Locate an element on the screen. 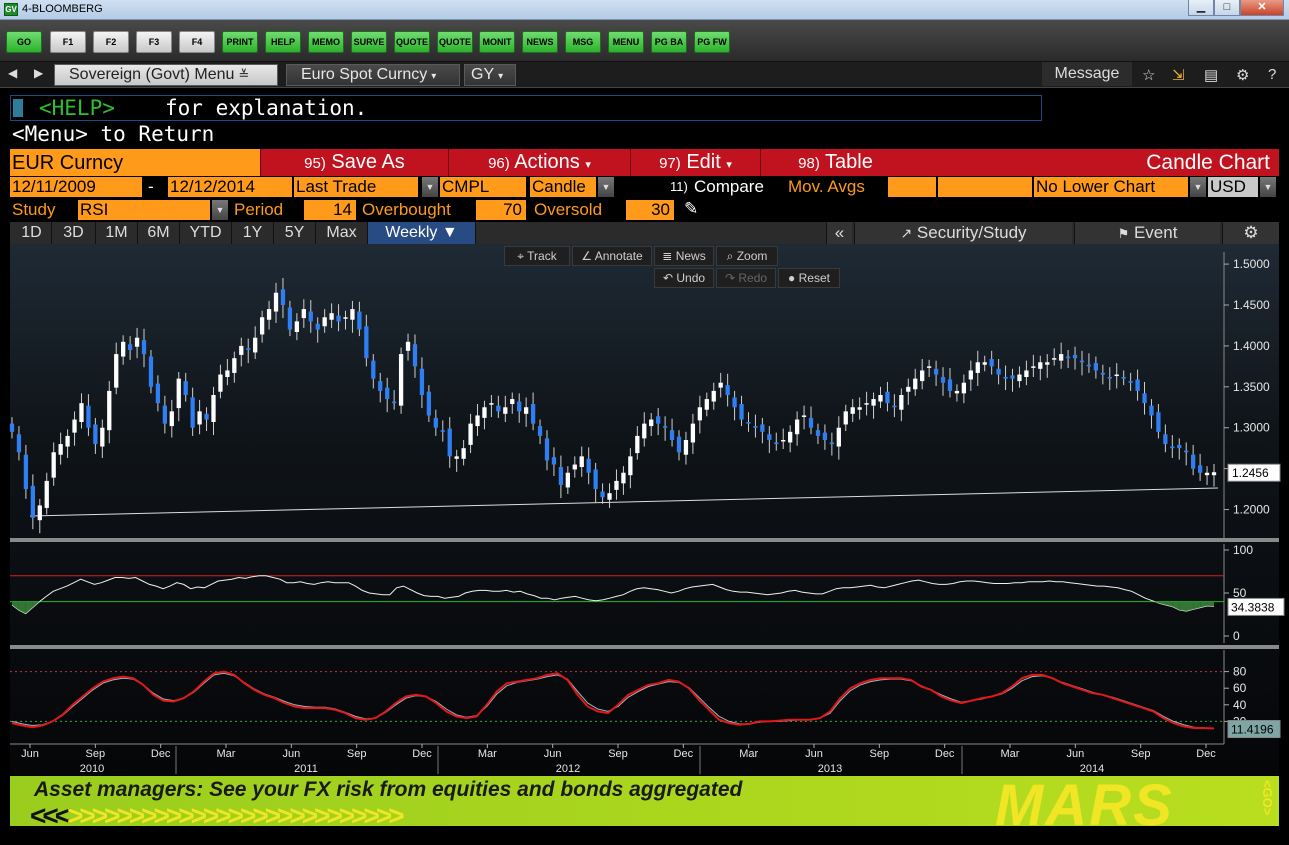 The width and height of the screenshot is (1289, 845). stoch-line-k is located at coordinates (613, 700).